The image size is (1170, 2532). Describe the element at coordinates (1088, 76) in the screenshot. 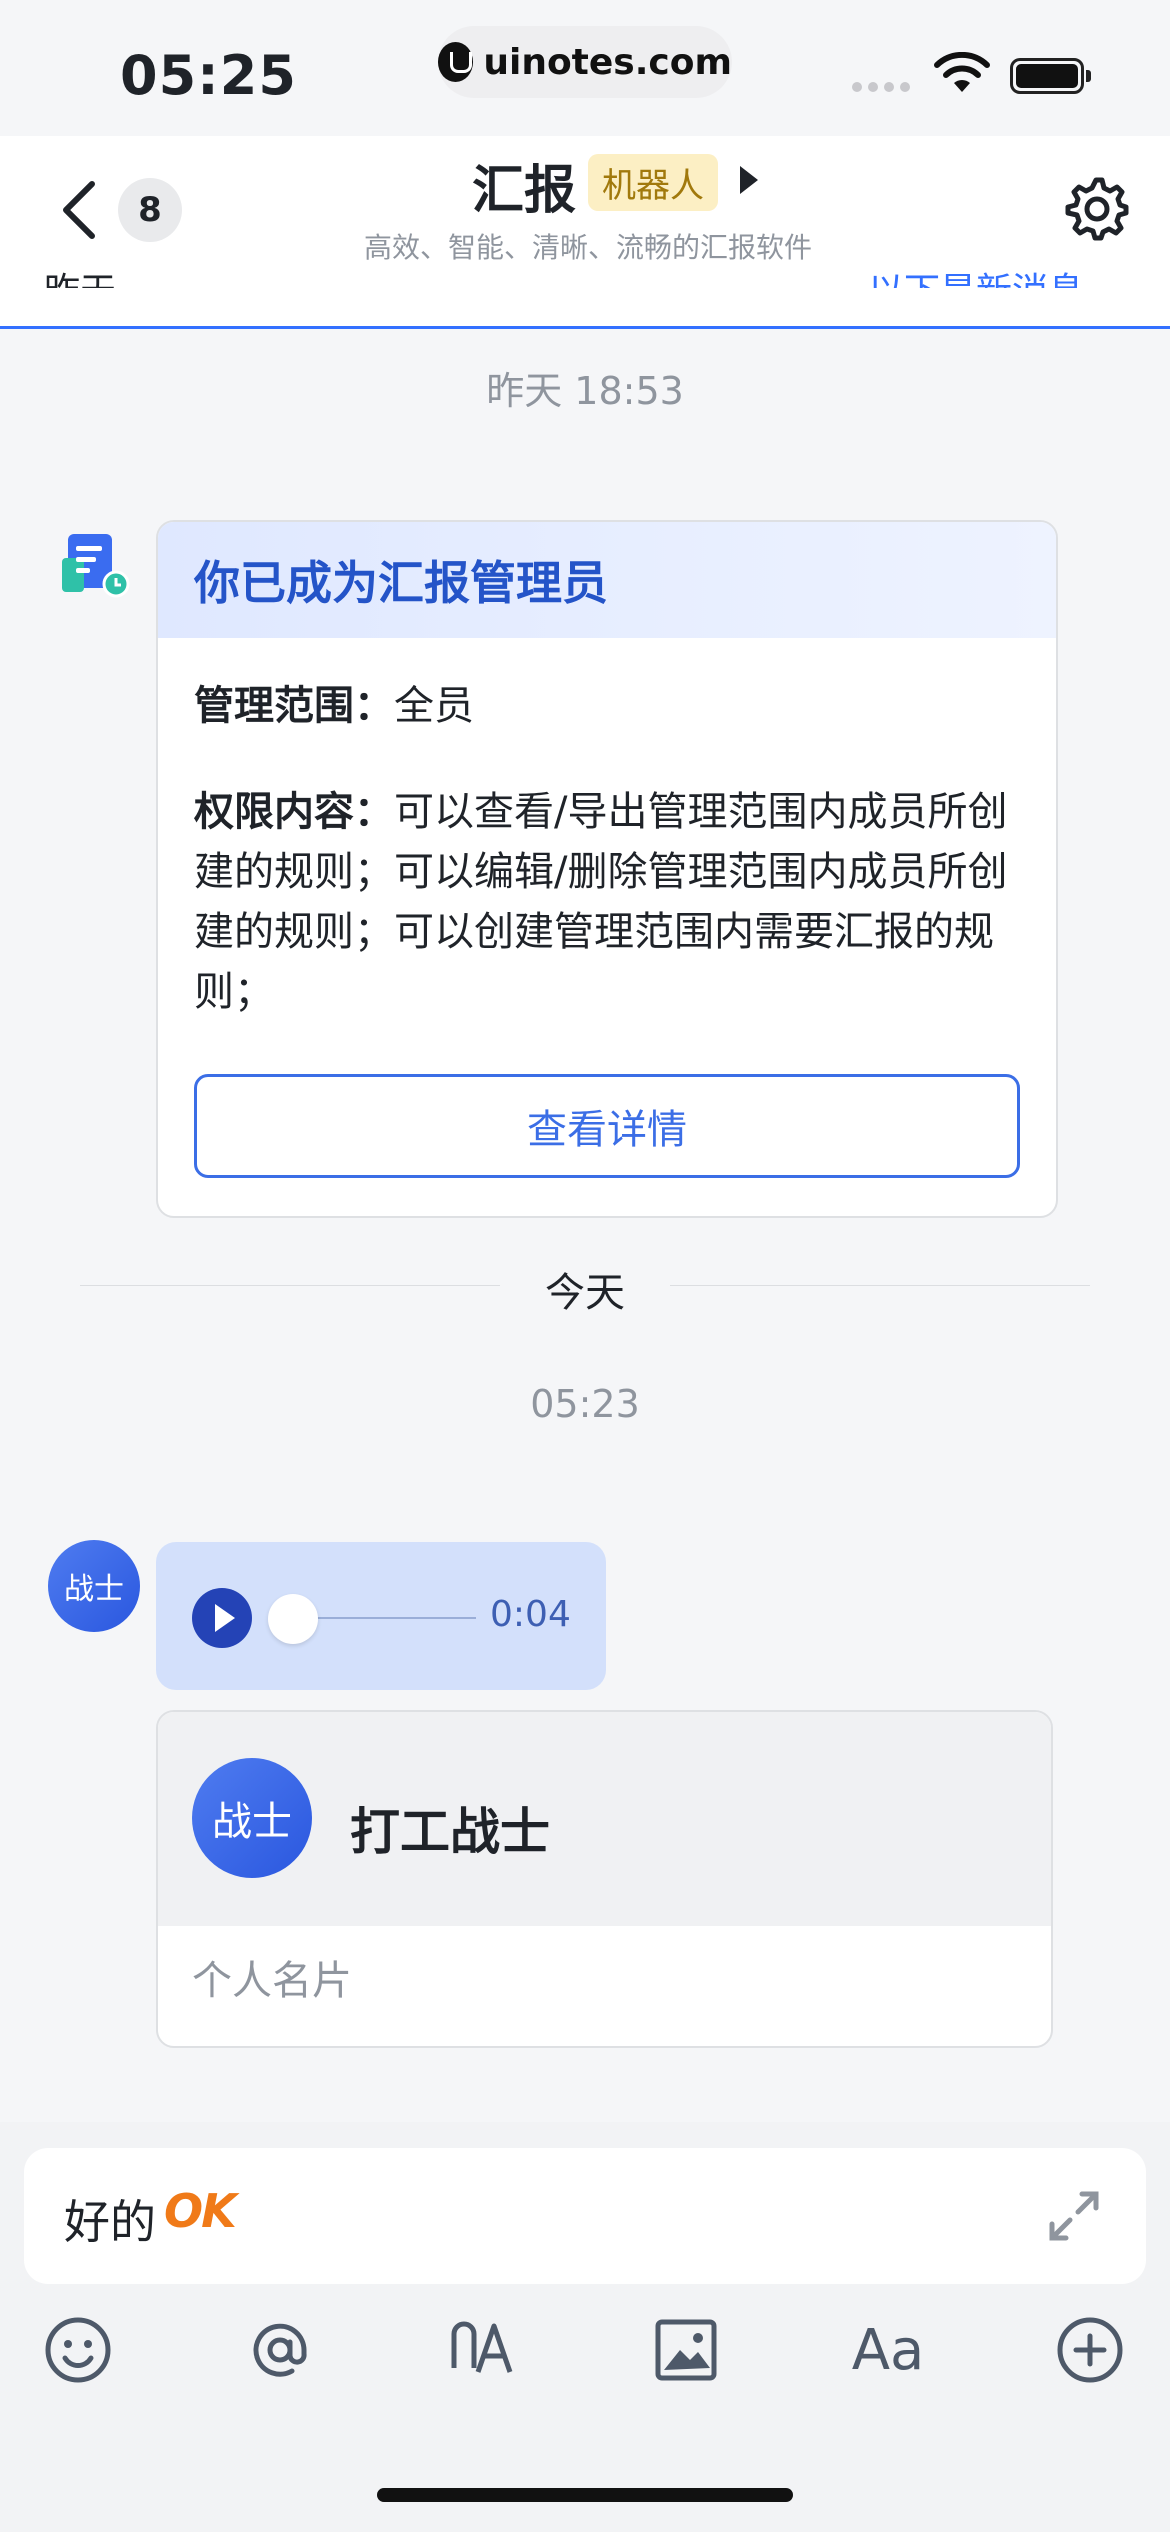

I see `battery-cap` at that location.